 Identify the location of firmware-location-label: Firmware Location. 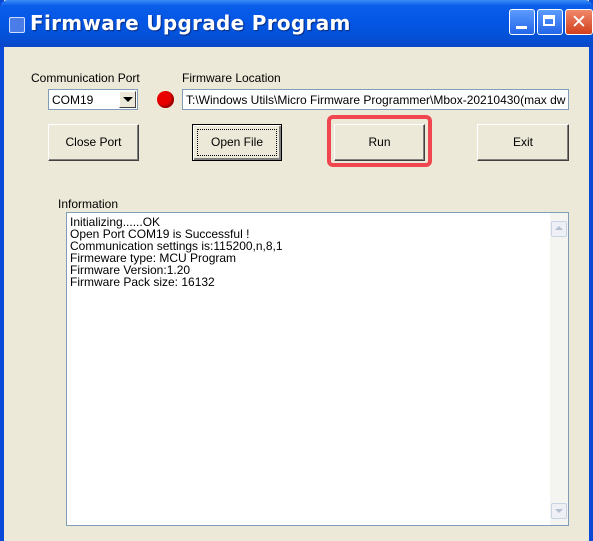
(231, 78).